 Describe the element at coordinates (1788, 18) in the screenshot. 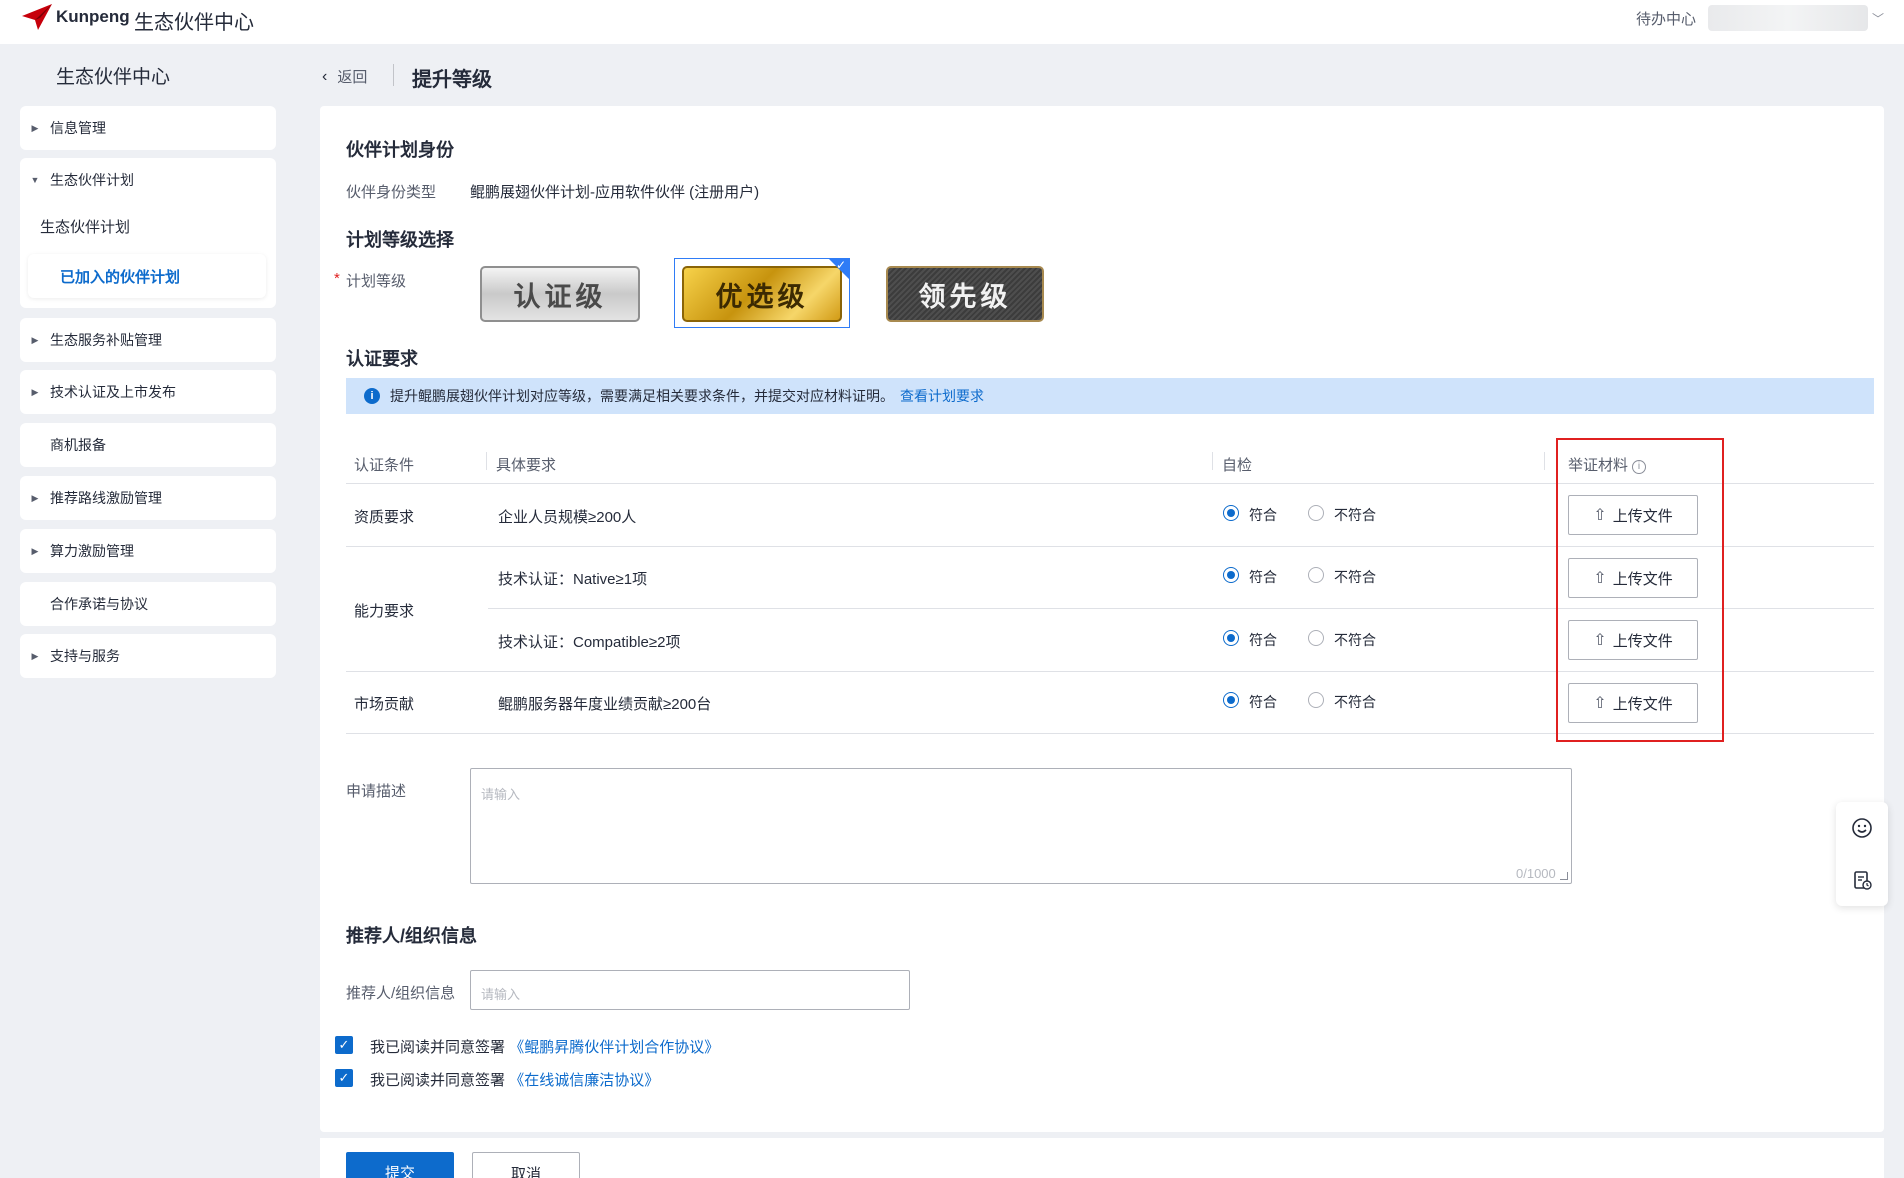

I see `user-name-blurred` at that location.